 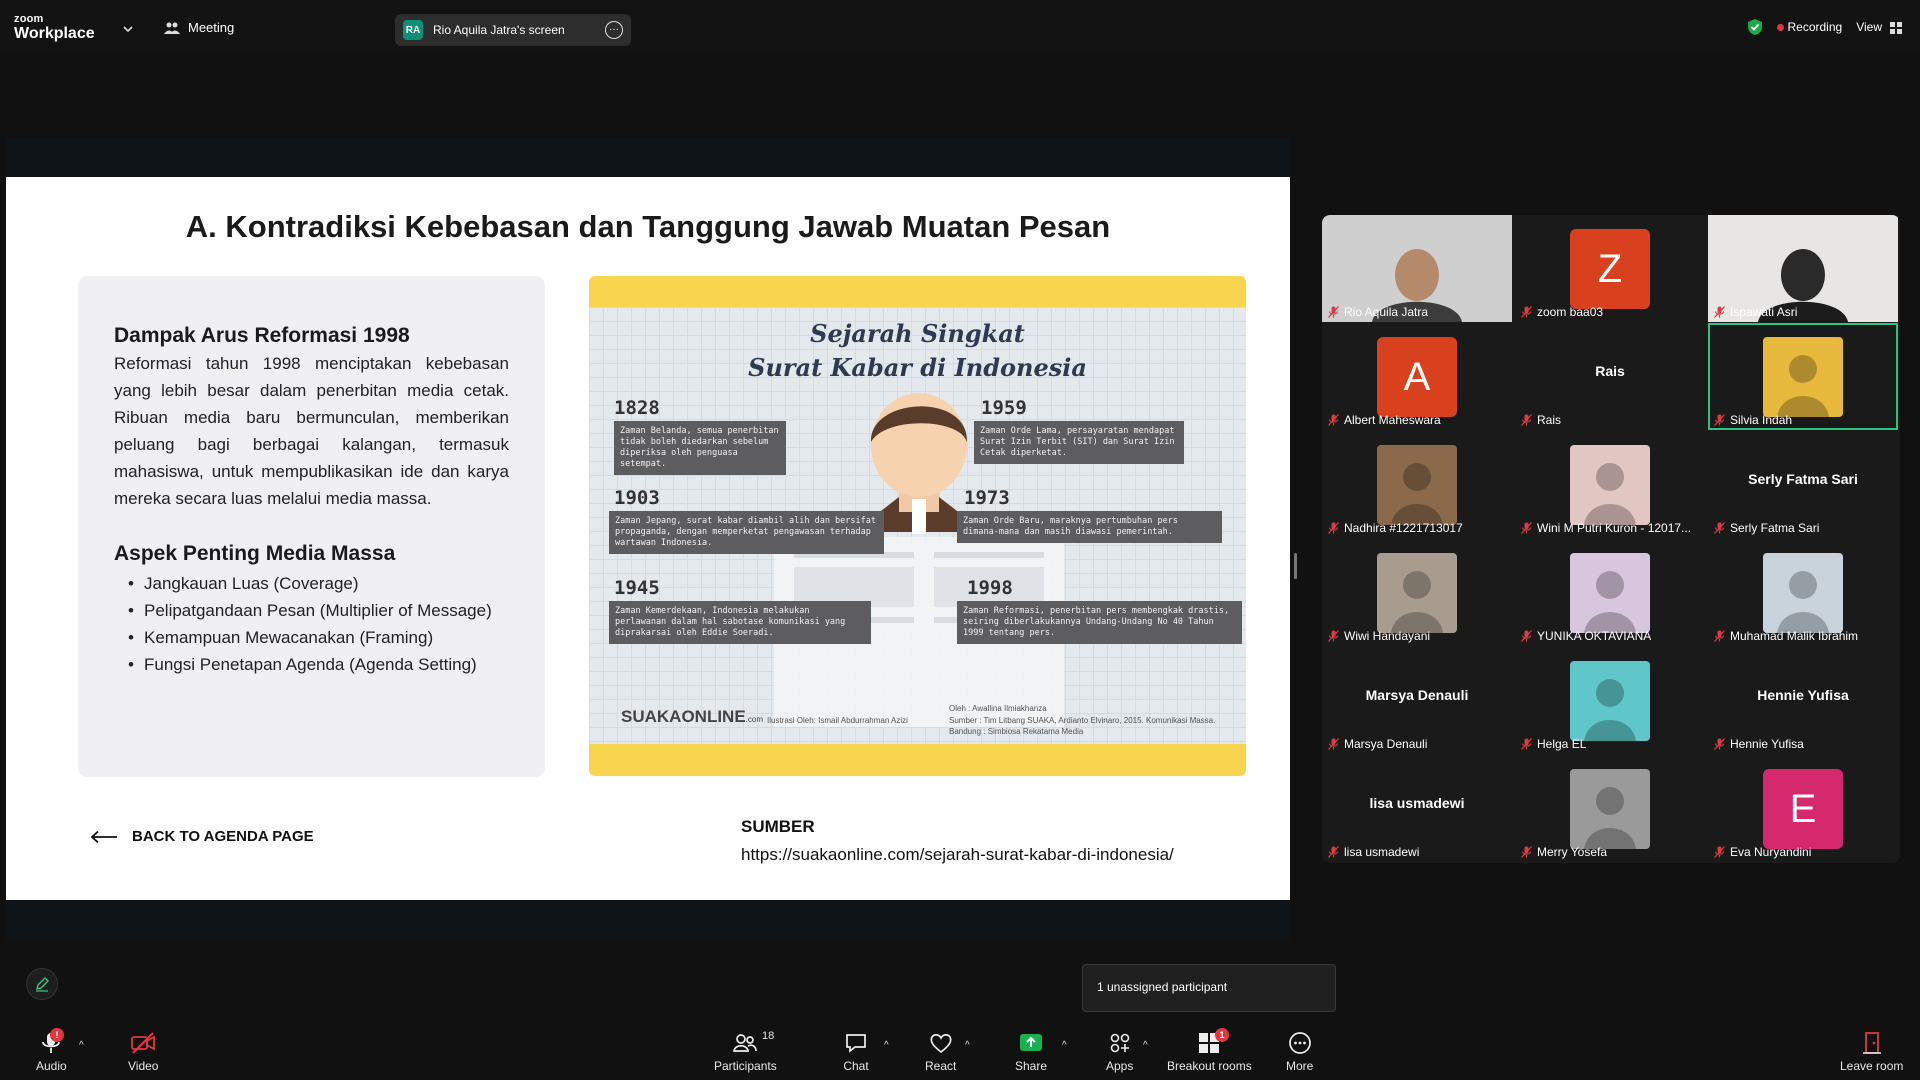 I want to click on annotate-button, so click(x=42, y=984).